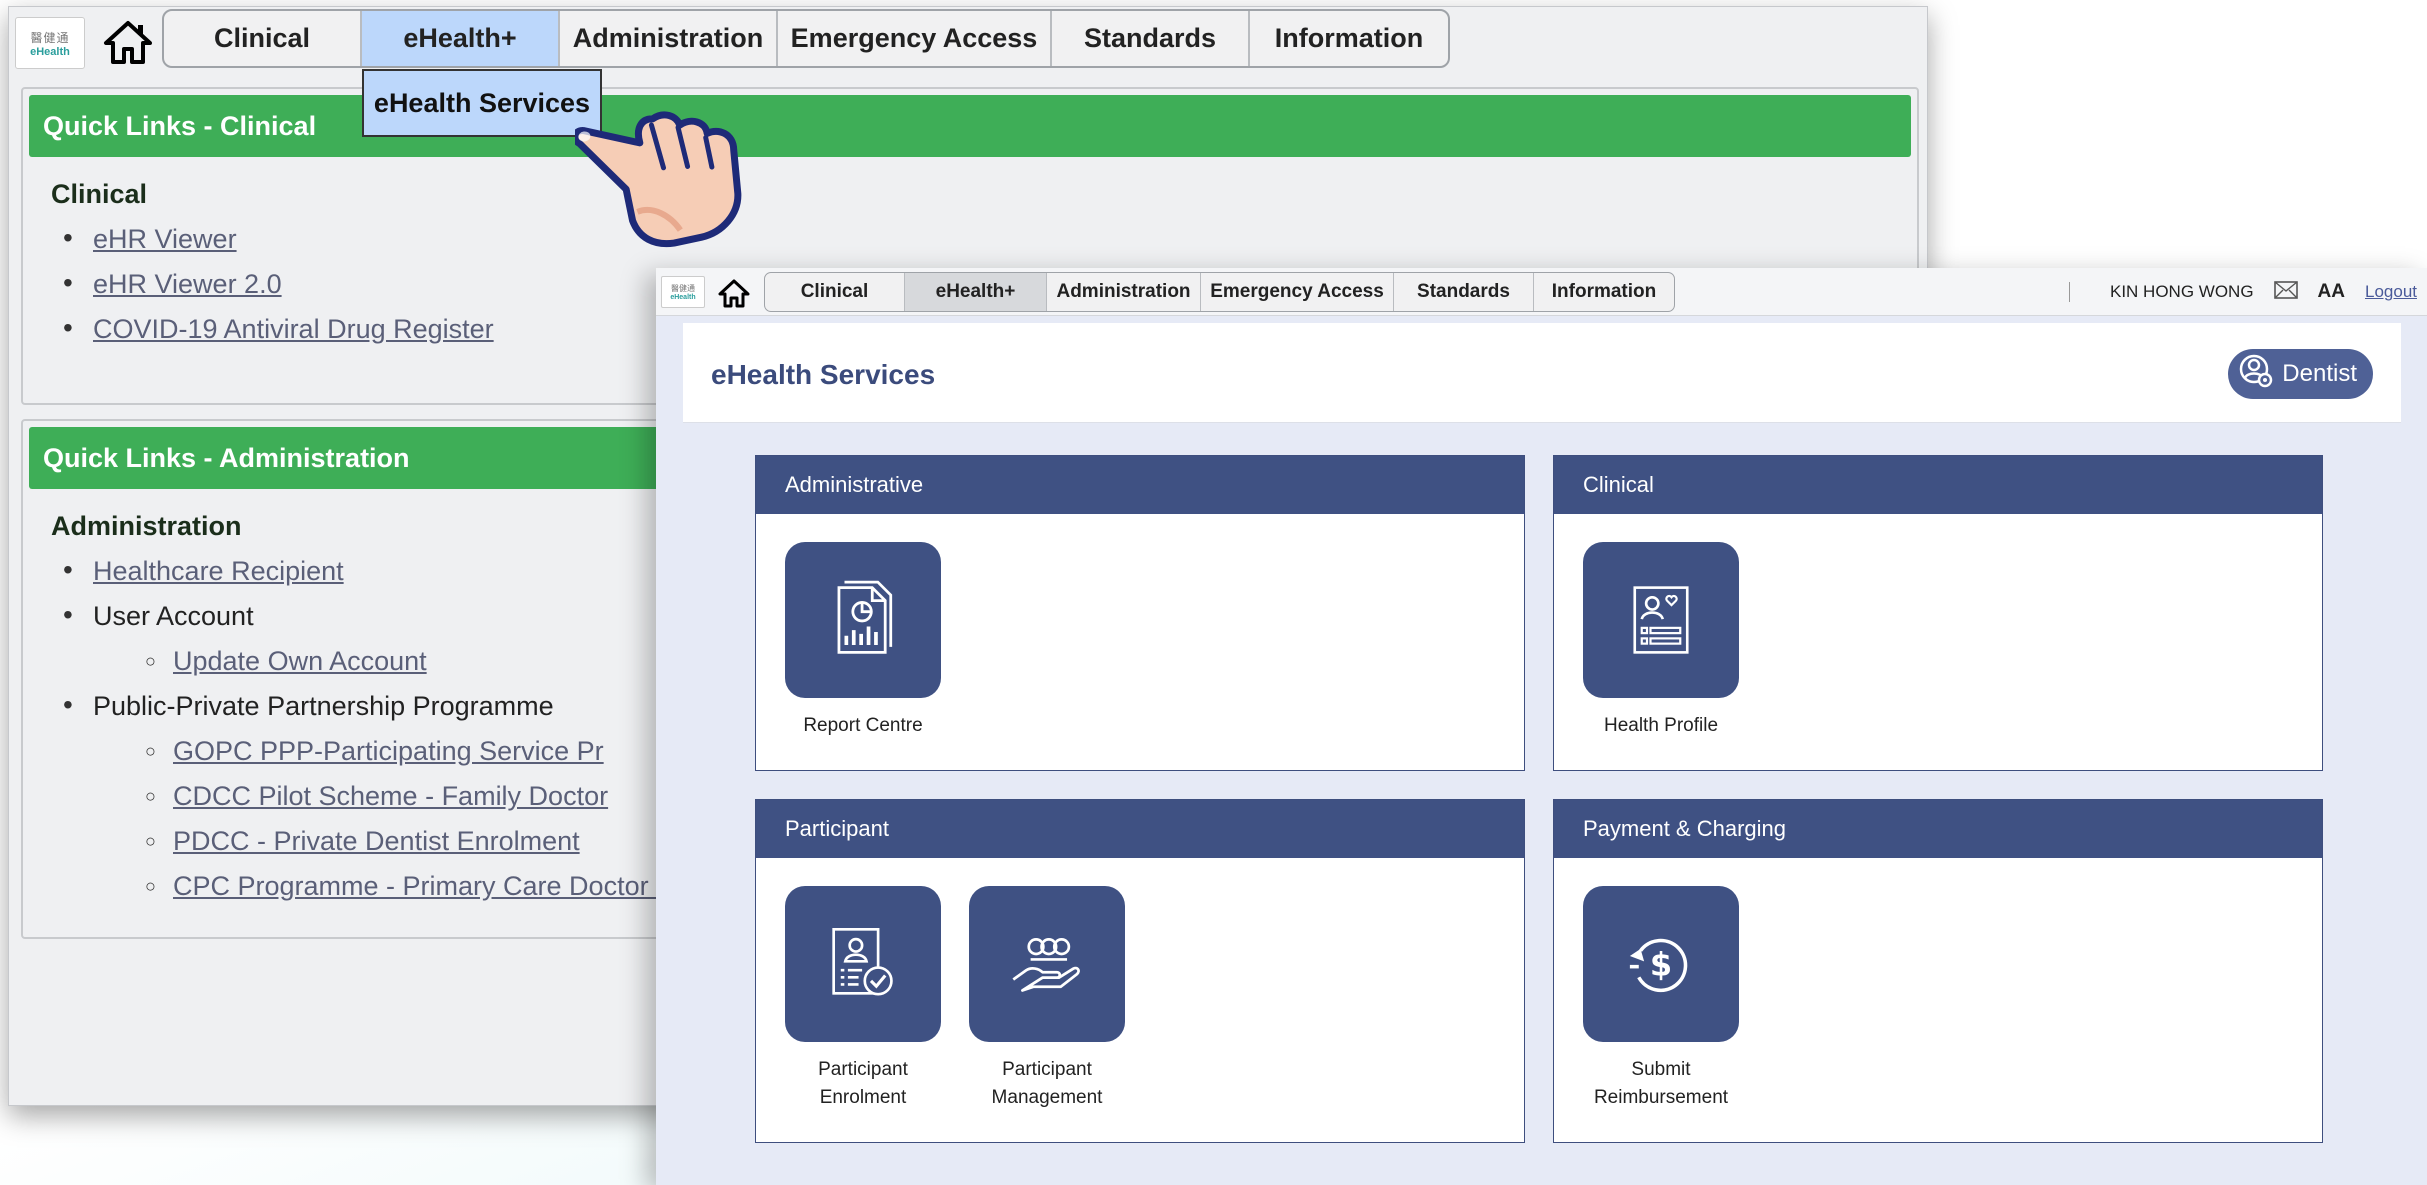 This screenshot has height=1185, width=2427. I want to click on pointing-hand-icon, so click(668, 178).